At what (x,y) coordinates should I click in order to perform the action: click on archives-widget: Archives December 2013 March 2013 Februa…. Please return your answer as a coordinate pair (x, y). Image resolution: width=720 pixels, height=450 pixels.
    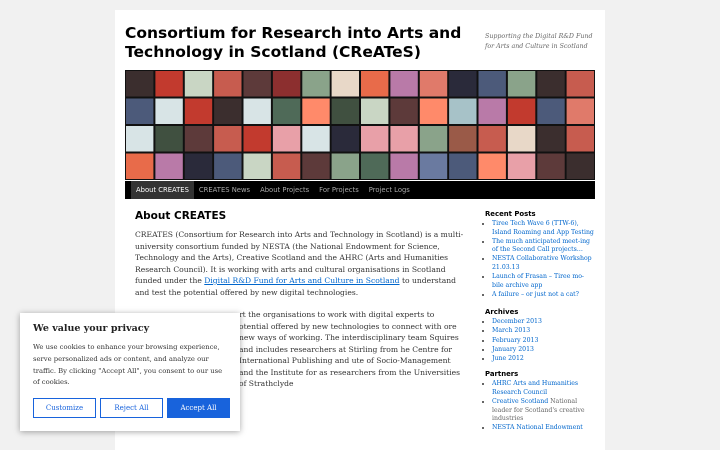
    Looking at the image, I should click on (540, 335).